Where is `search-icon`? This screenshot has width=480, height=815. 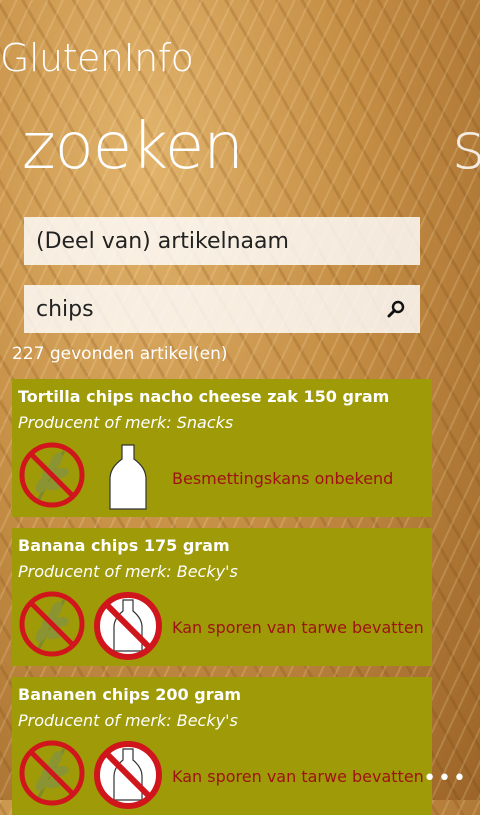 search-icon is located at coordinates (396, 309).